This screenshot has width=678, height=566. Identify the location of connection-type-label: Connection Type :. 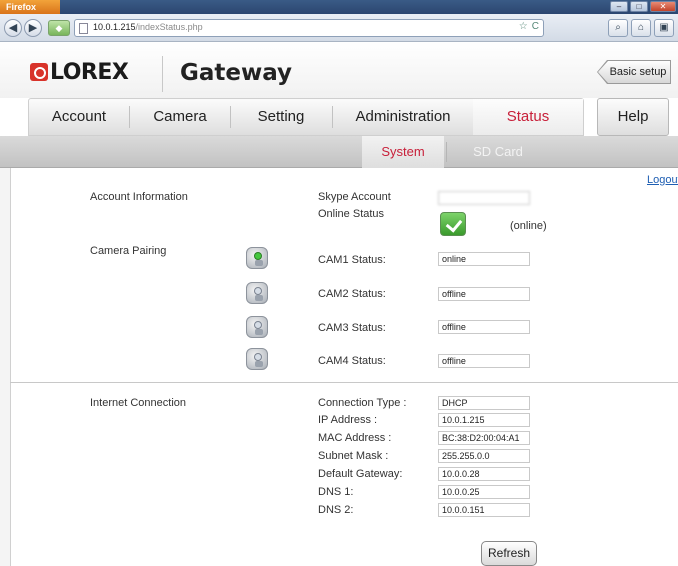
(362, 403).